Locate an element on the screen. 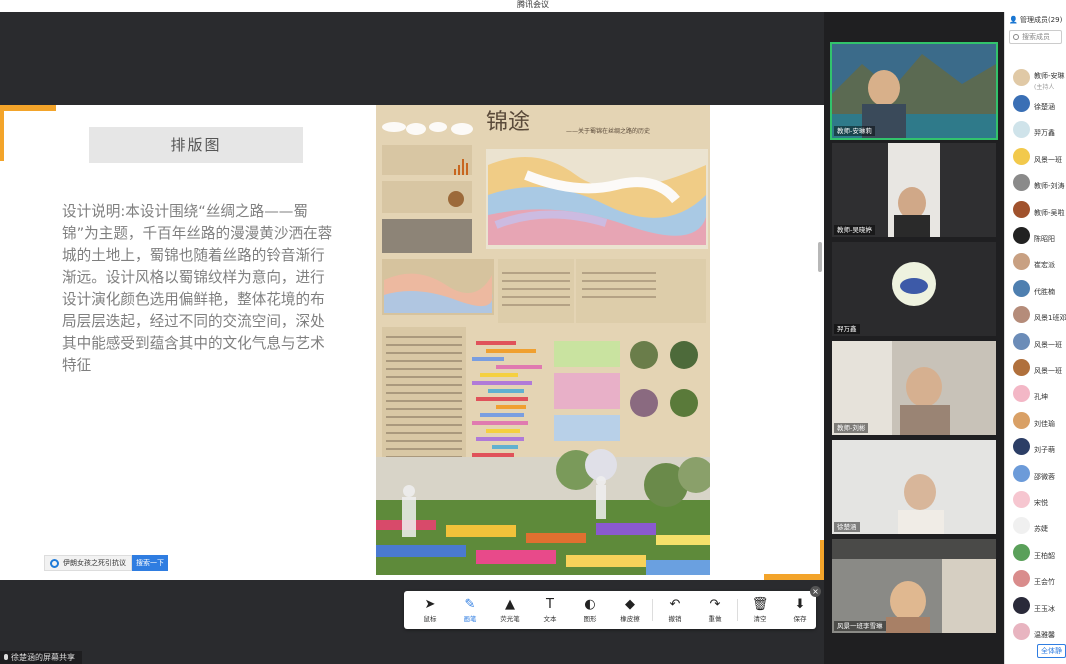  screen-share-status: 徐楚涵的屏幕共享 is located at coordinates (41, 657).